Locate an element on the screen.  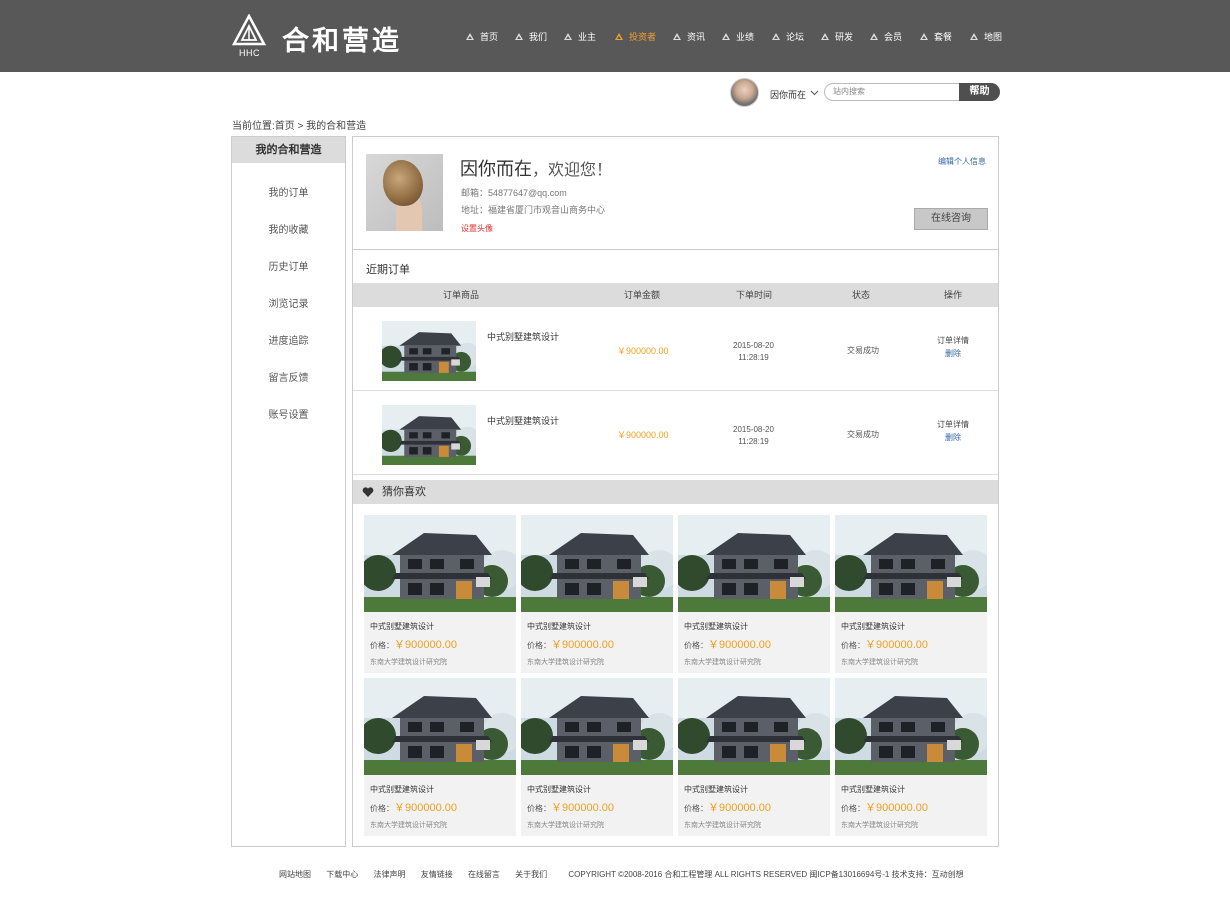
footer-link-friends: 友情链接 is located at coordinates (437, 874).